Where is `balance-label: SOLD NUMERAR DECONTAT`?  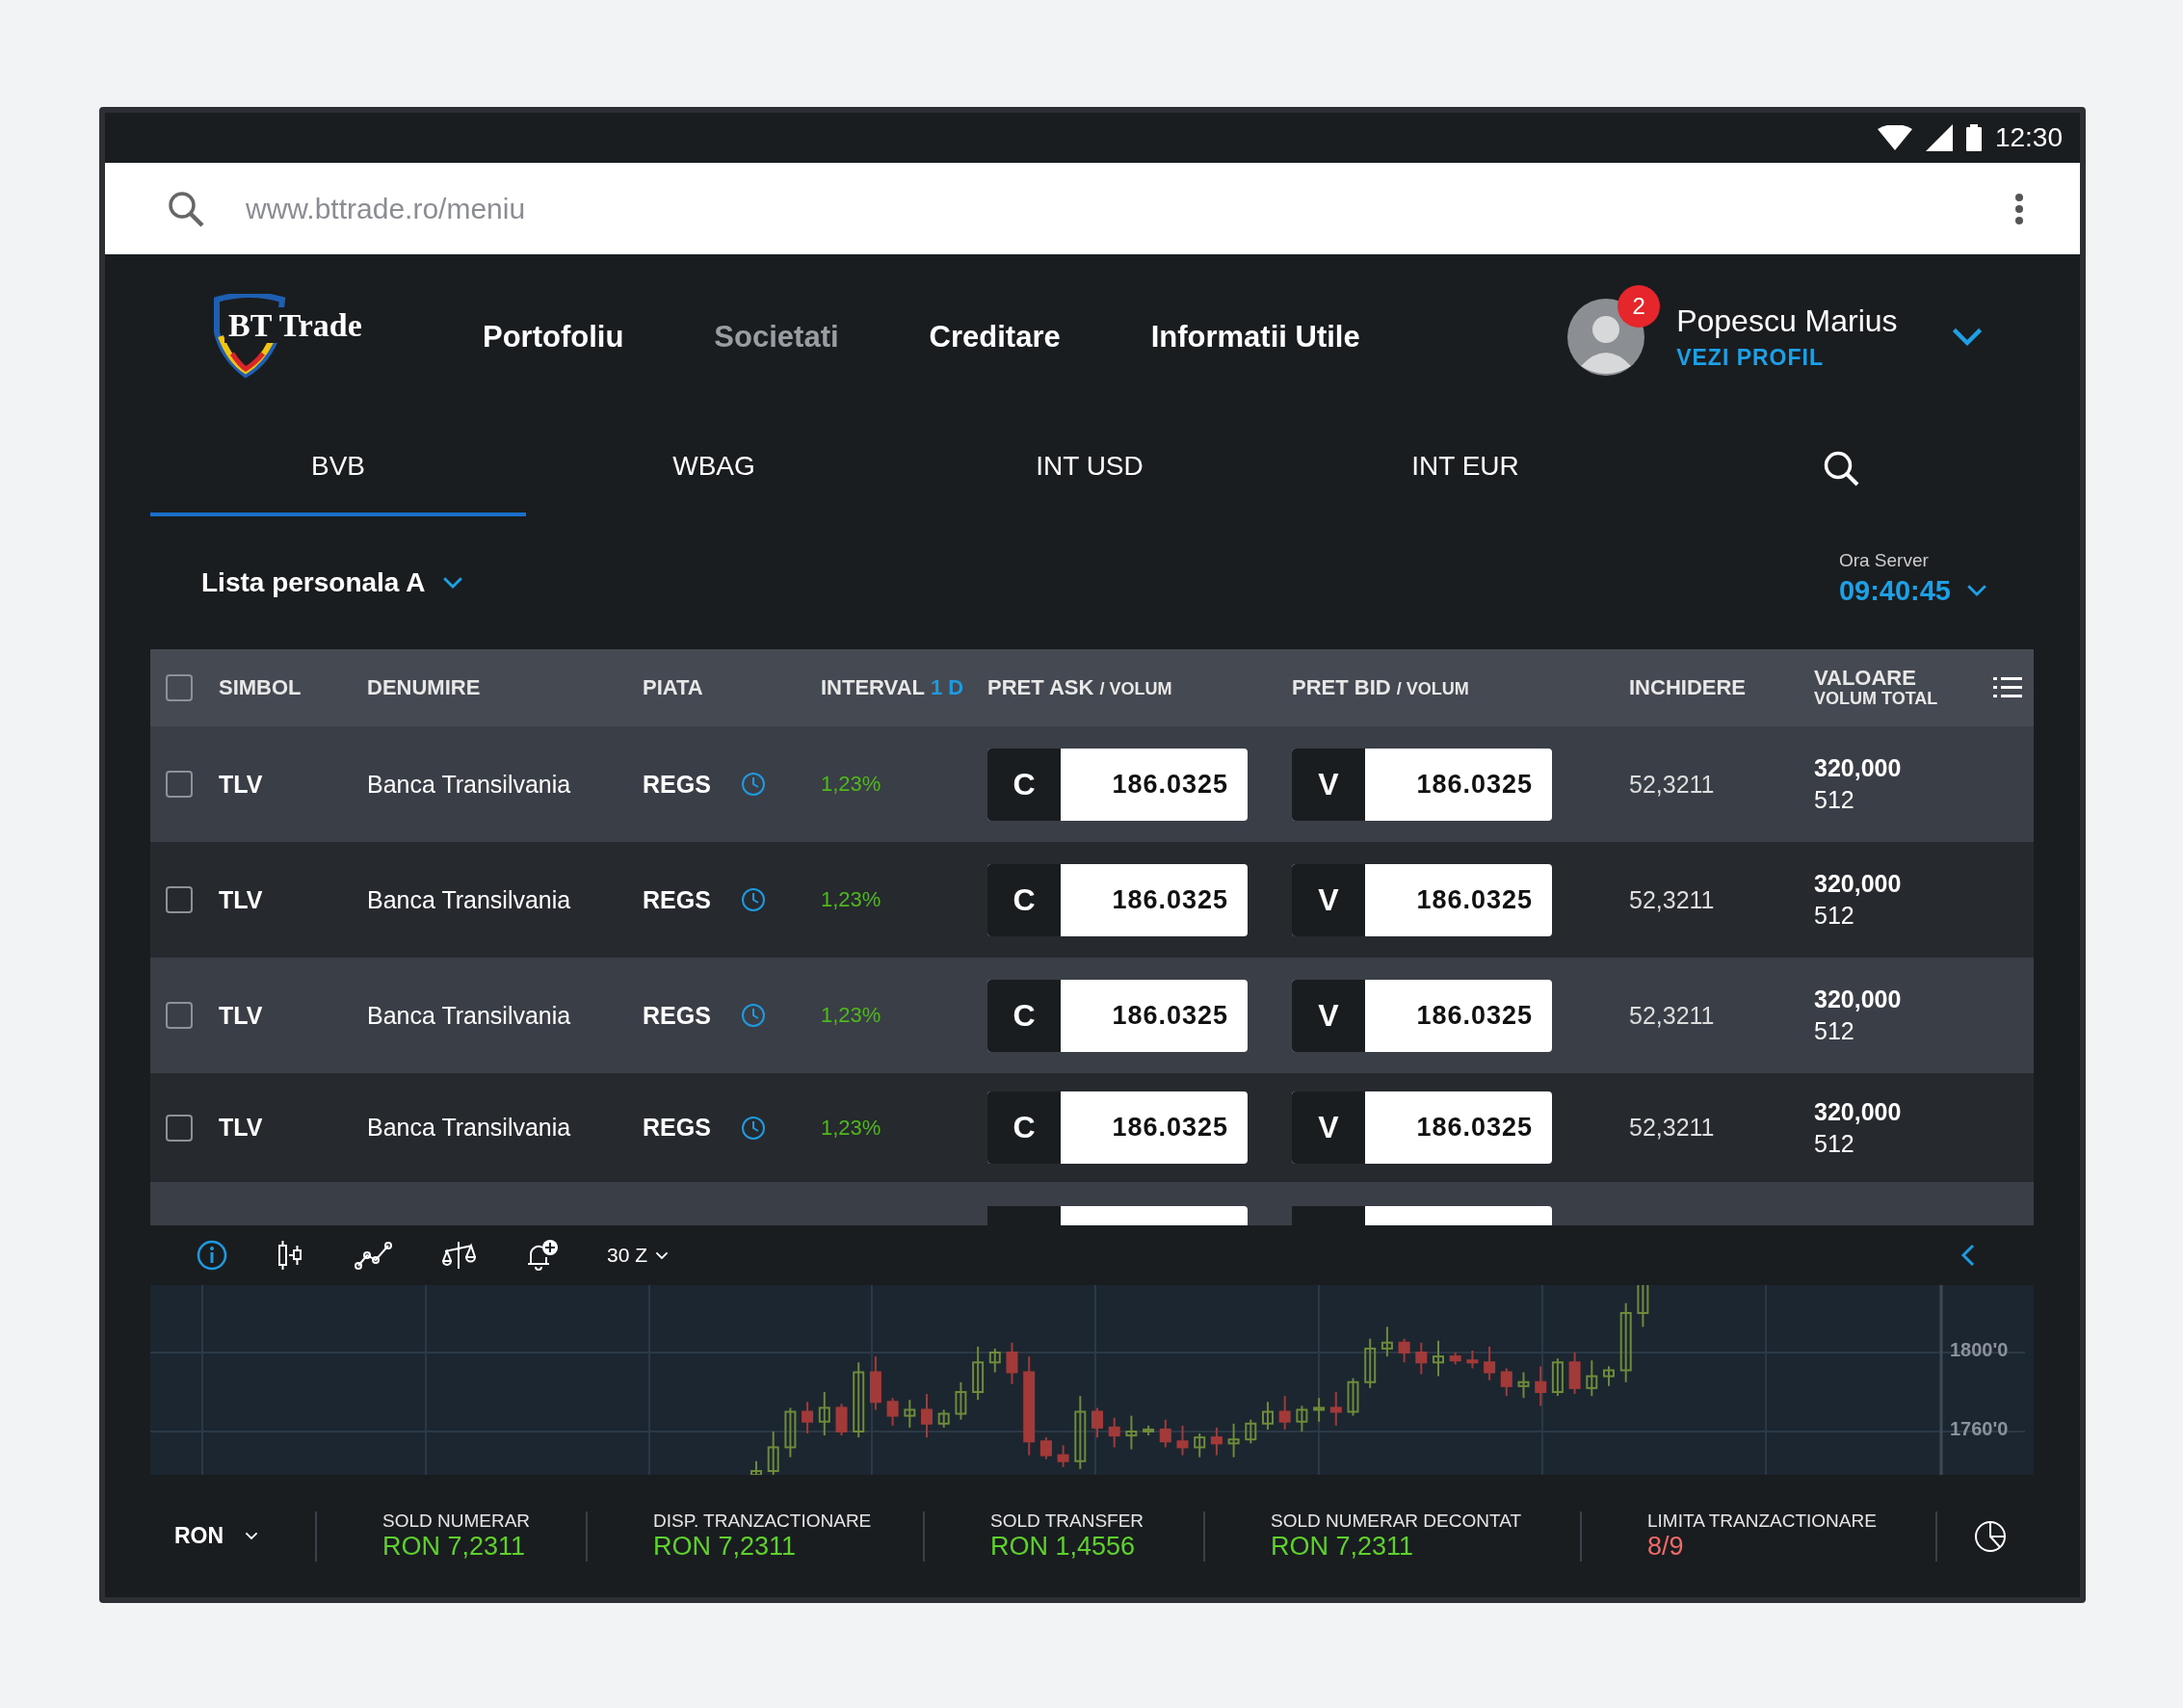
balance-label: SOLD NUMERAR DECONTAT is located at coordinates (1397, 1522).